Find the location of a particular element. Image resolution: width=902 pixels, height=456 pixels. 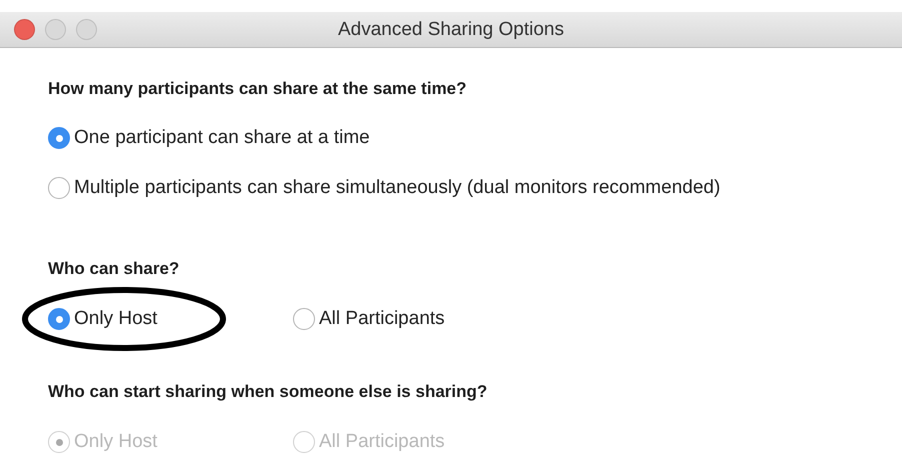

section-heading: How many participants can share at the same time? is located at coordinates (258, 89).